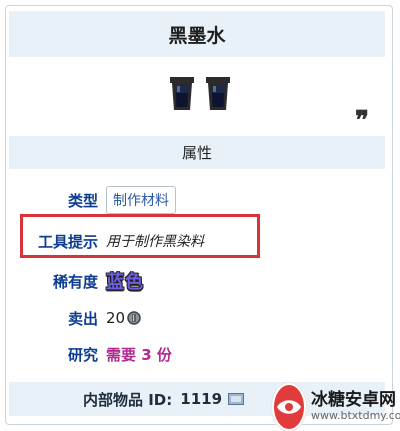 The width and height of the screenshot is (400, 431). What do you see at coordinates (53, 318) in the screenshot?
I see `sell-label: 卖出` at bounding box center [53, 318].